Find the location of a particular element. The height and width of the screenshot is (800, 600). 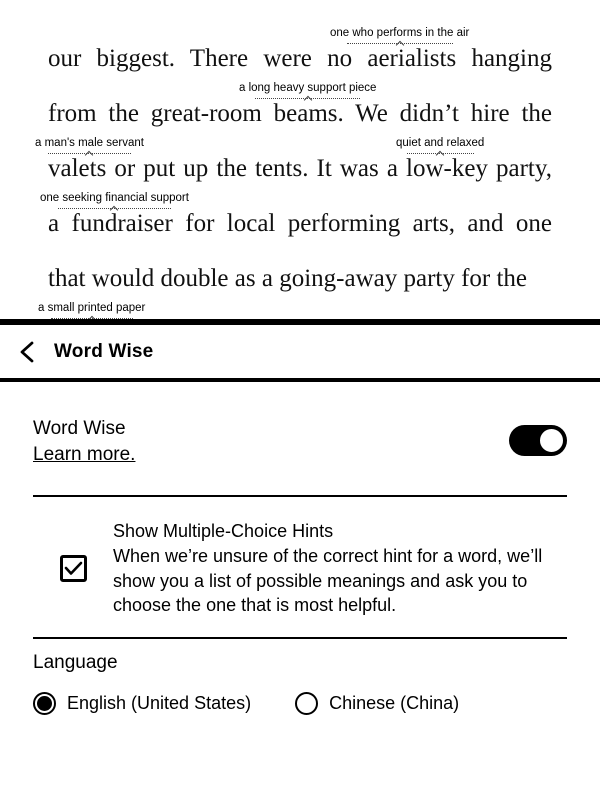

toggle-knob is located at coordinates (551, 440).